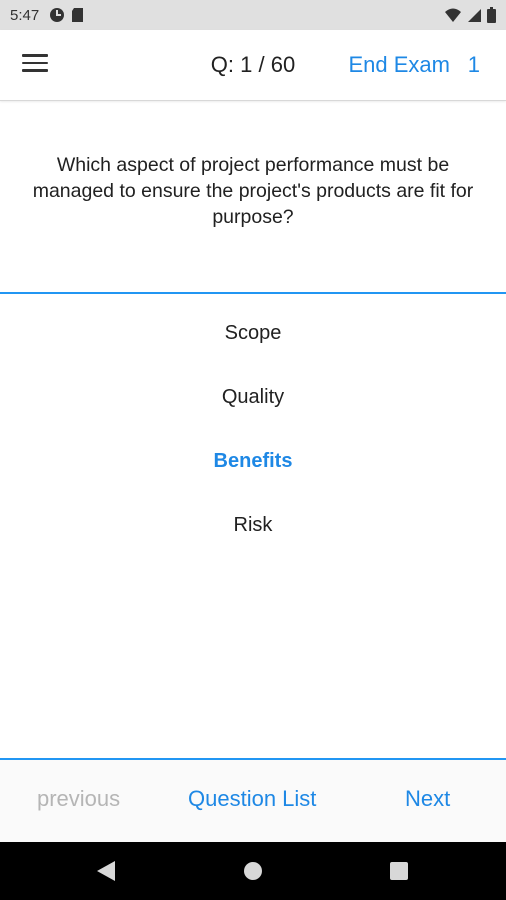  Describe the element at coordinates (253, 293) in the screenshot. I see `question-divider` at that location.